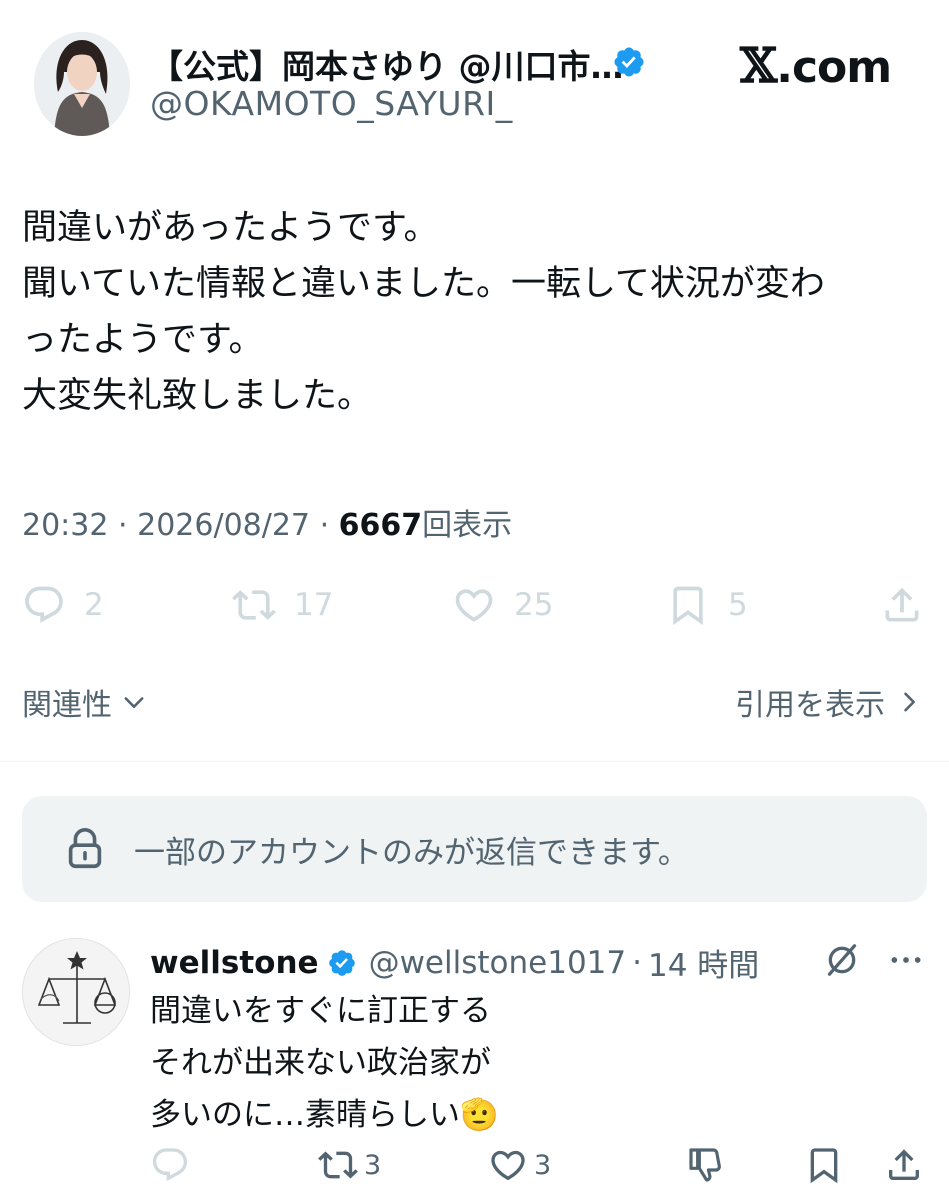 This screenshot has width=949, height=1200. I want to click on view-quotes-label: 引用を表示, so click(810, 705).